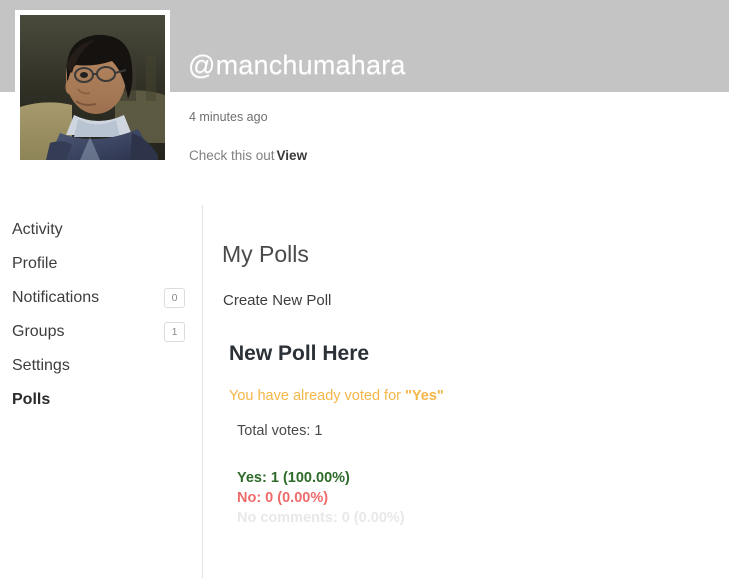 The width and height of the screenshot is (729, 578). I want to click on sidebar-item-label: Groups, so click(38, 331).